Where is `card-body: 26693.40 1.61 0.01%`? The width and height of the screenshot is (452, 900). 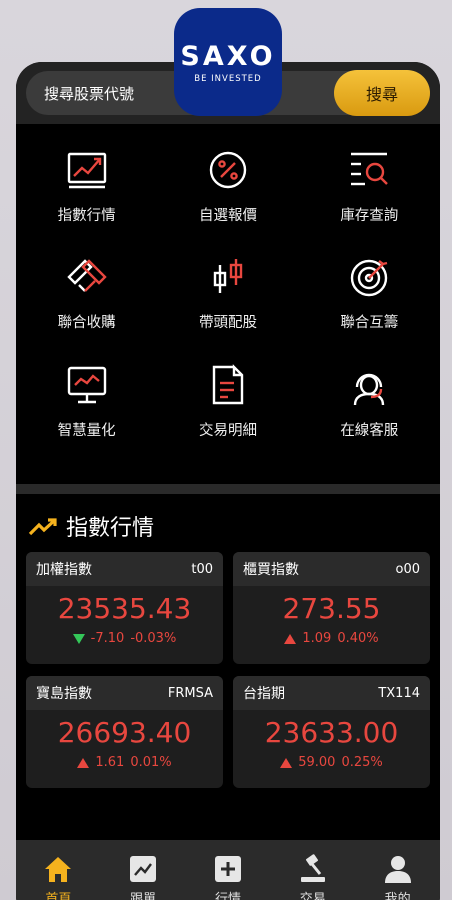
card-body: 26693.40 1.61 0.01% is located at coordinates (124, 740).